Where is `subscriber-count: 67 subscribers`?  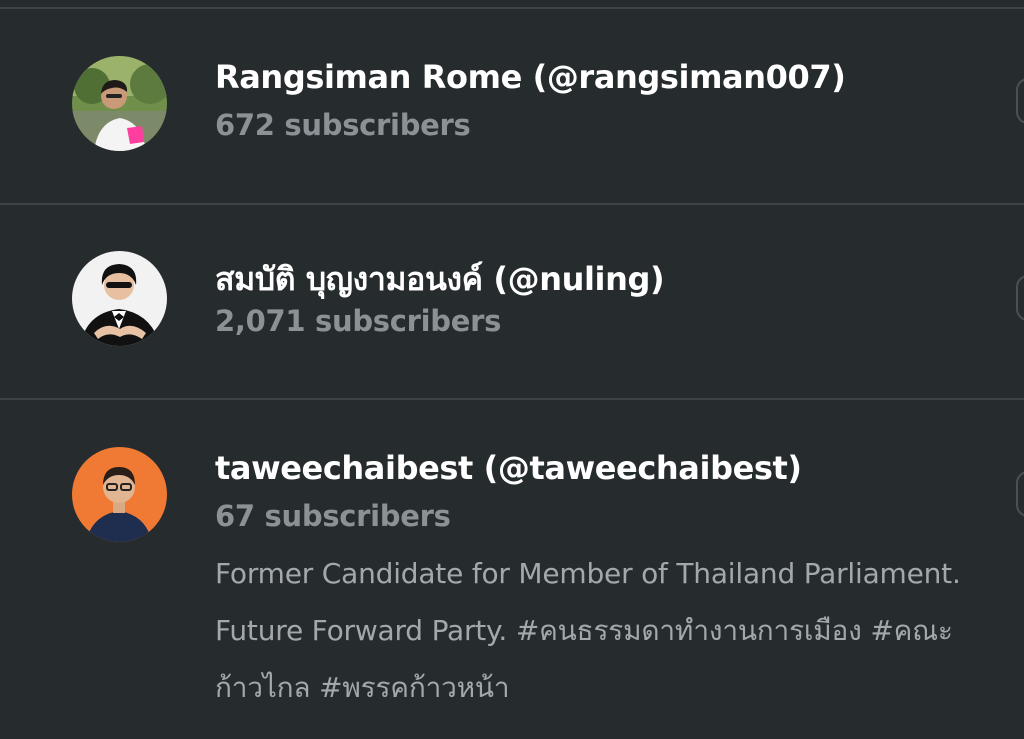
subscriber-count: 67 subscribers is located at coordinates (333, 516).